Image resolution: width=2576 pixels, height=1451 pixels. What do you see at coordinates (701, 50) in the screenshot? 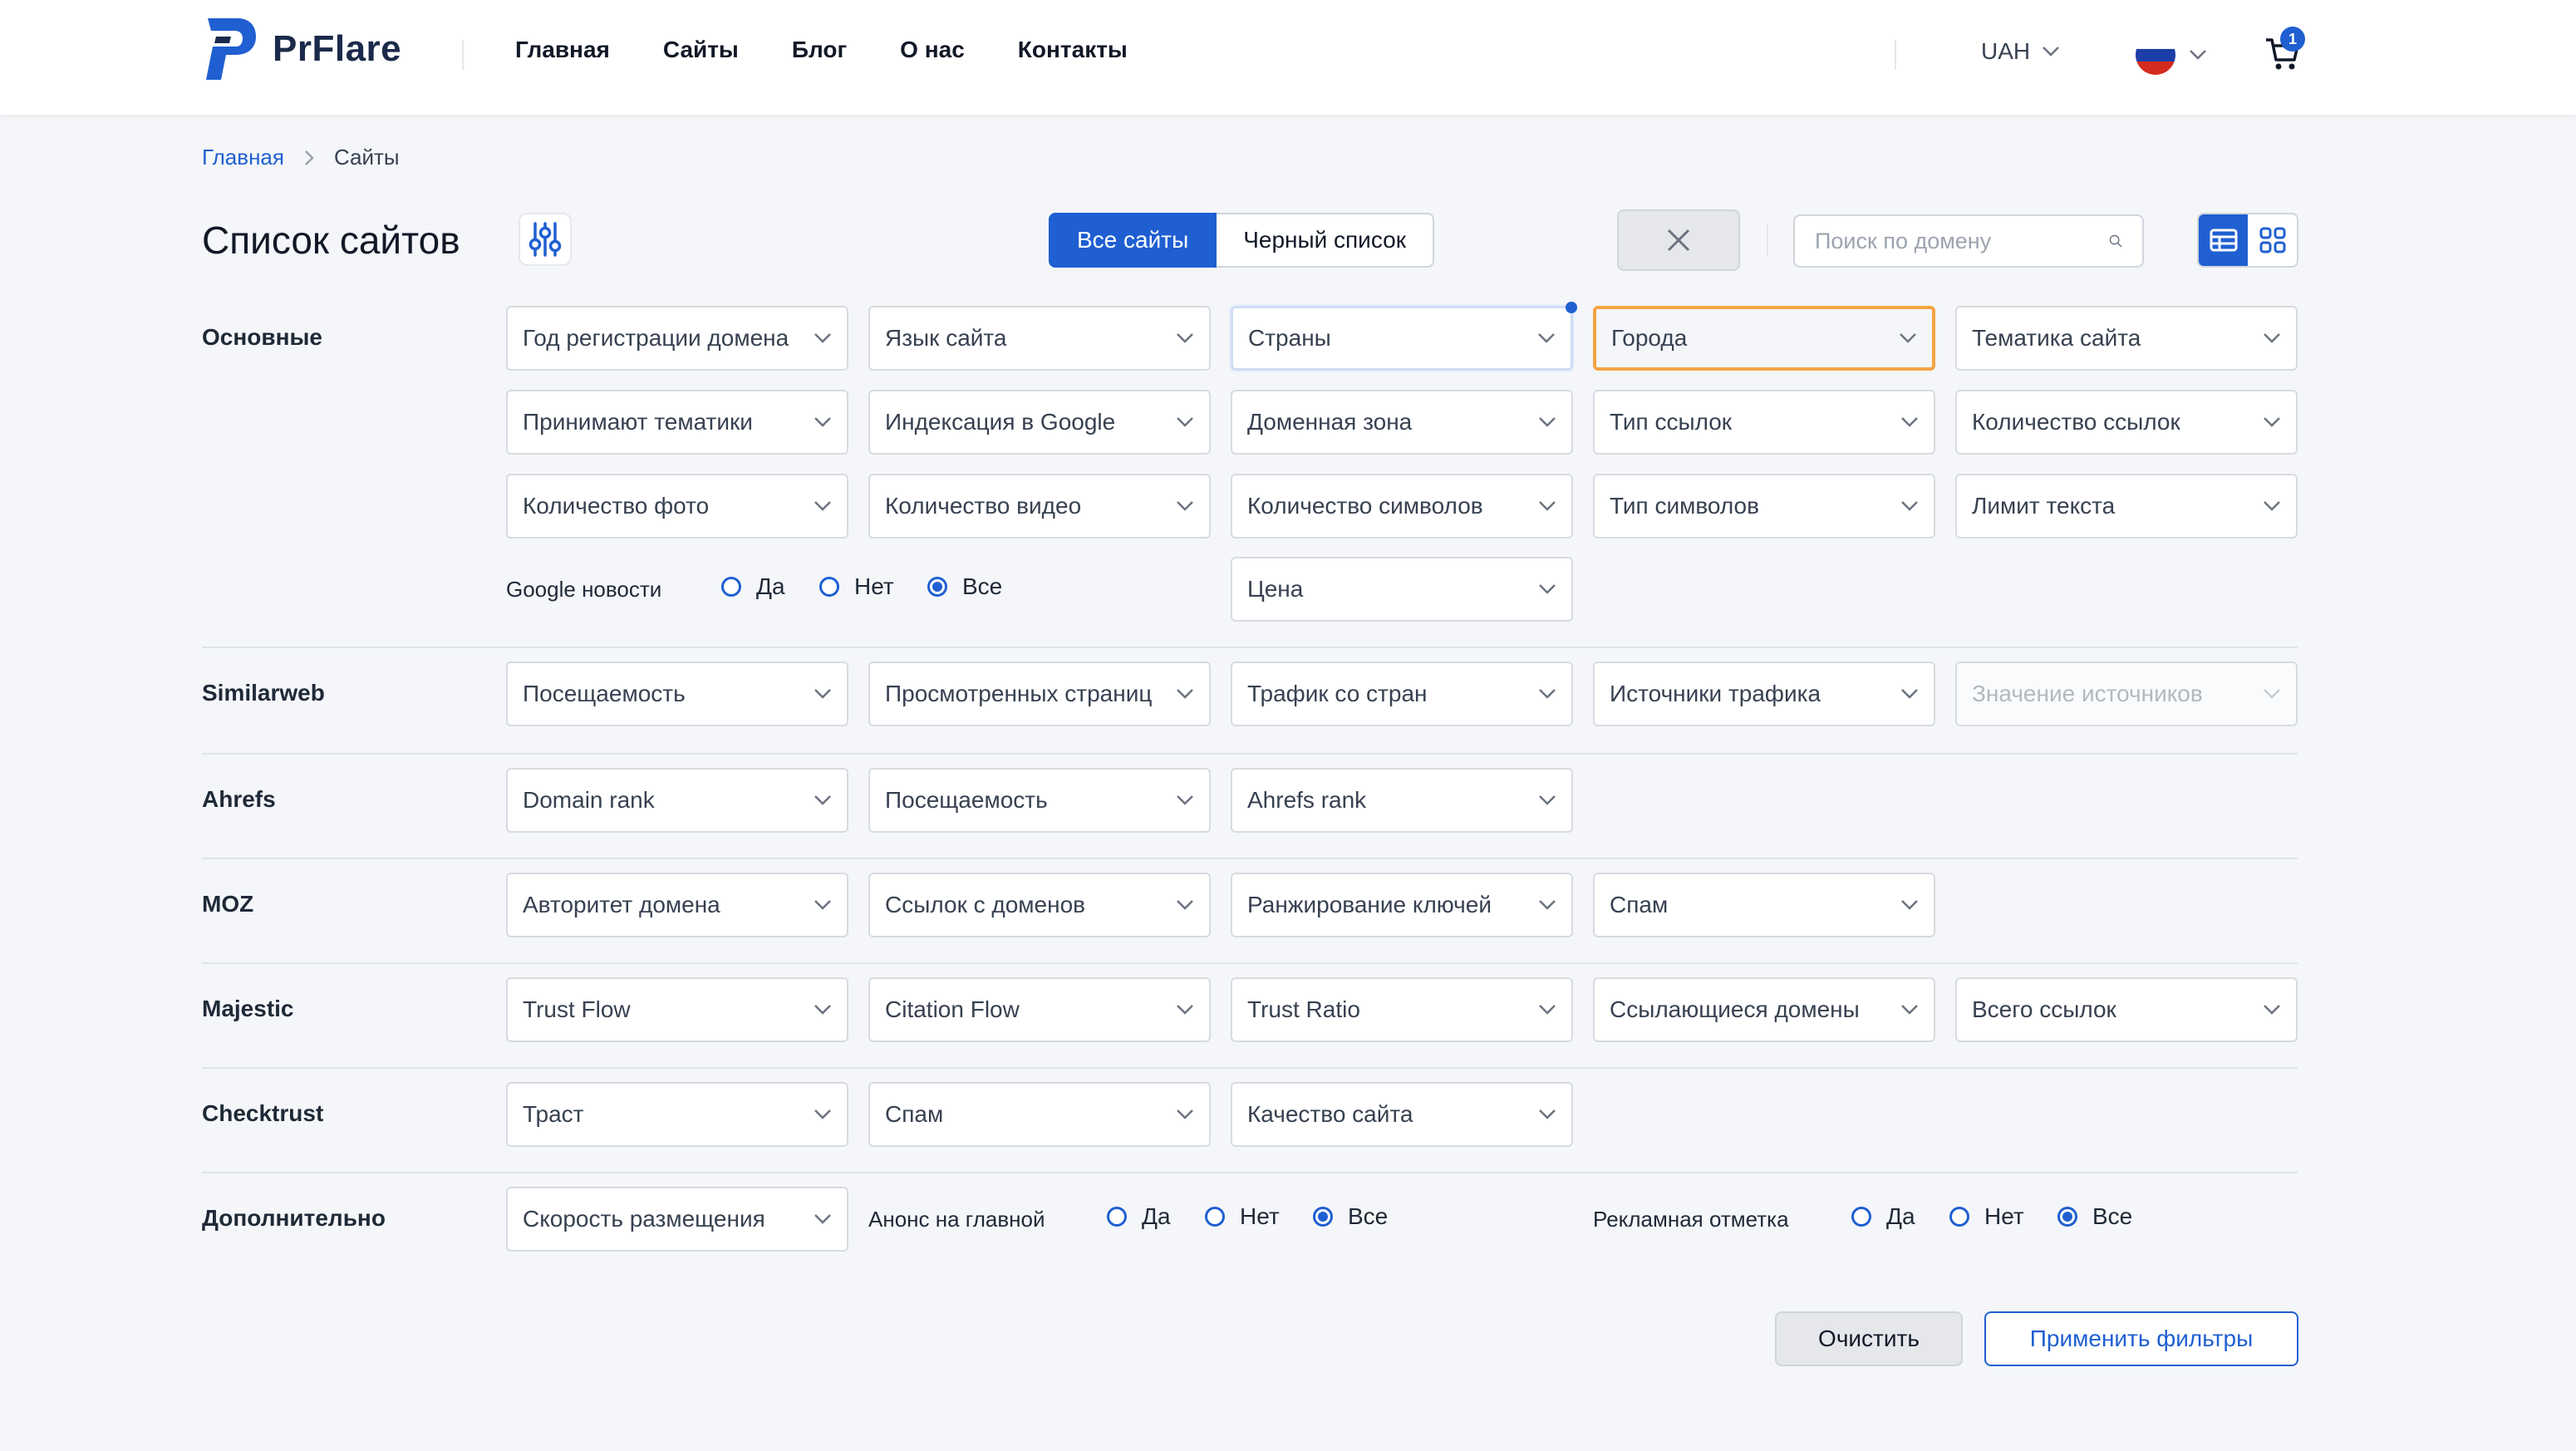
I see `nav-sites: Сайты` at bounding box center [701, 50].